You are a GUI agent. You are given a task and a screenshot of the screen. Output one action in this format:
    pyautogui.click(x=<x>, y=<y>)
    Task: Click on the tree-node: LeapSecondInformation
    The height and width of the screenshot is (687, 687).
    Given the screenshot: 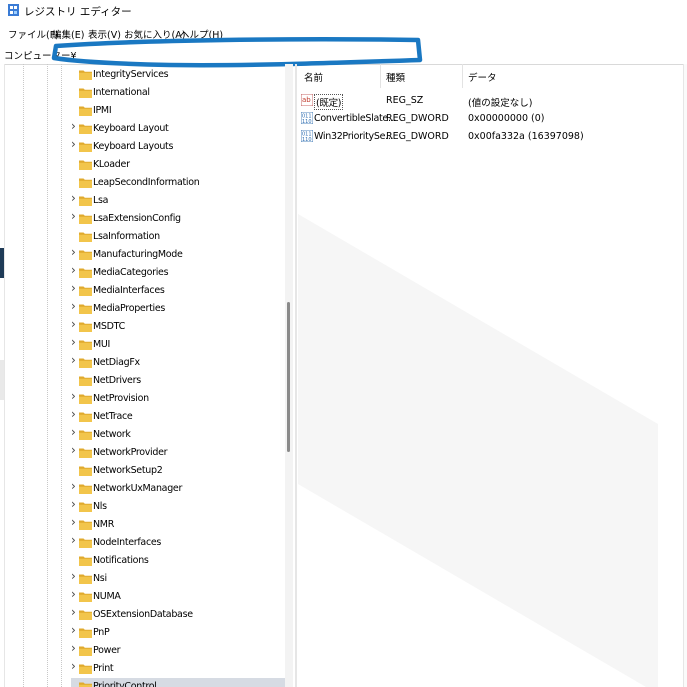 What is the action you would take?
    pyautogui.click(x=178, y=183)
    